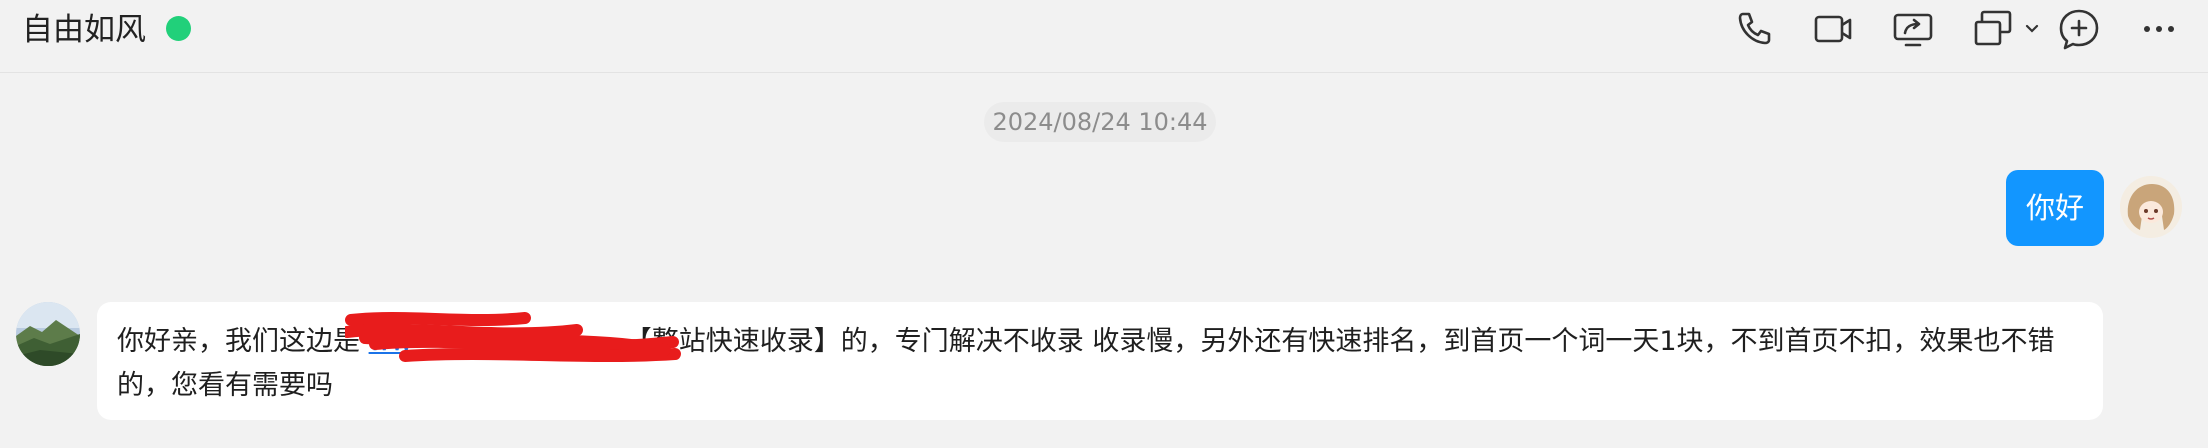 The width and height of the screenshot is (2208, 448). What do you see at coordinates (2151, 207) in the screenshot?
I see `my-avatar` at bounding box center [2151, 207].